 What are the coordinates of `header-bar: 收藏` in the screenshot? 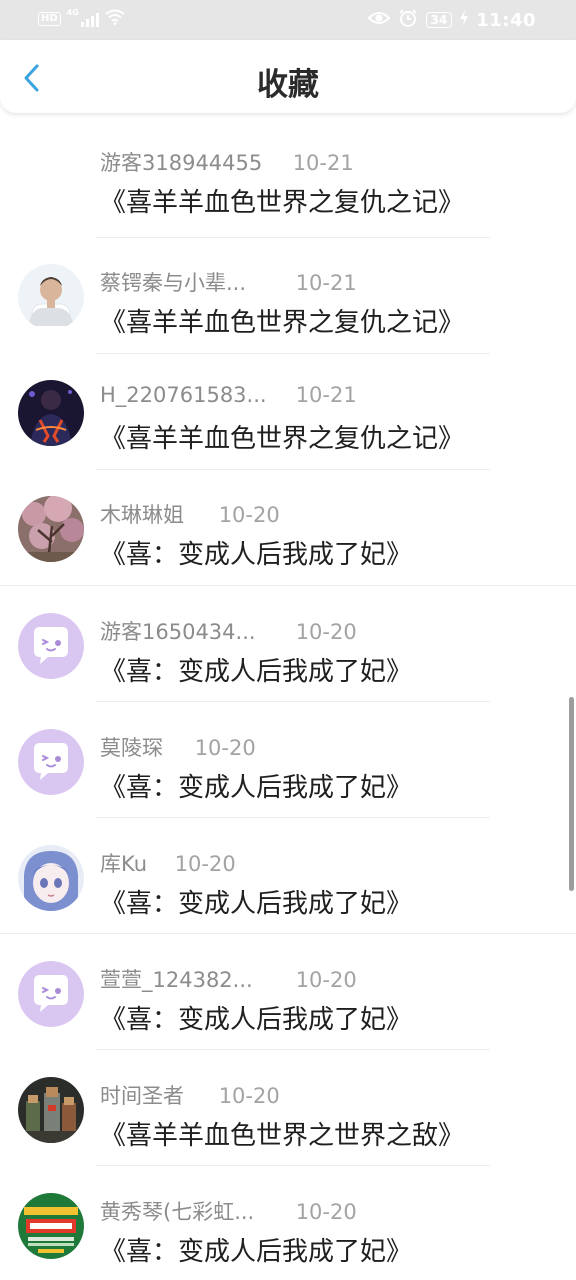 It's located at (288, 76).